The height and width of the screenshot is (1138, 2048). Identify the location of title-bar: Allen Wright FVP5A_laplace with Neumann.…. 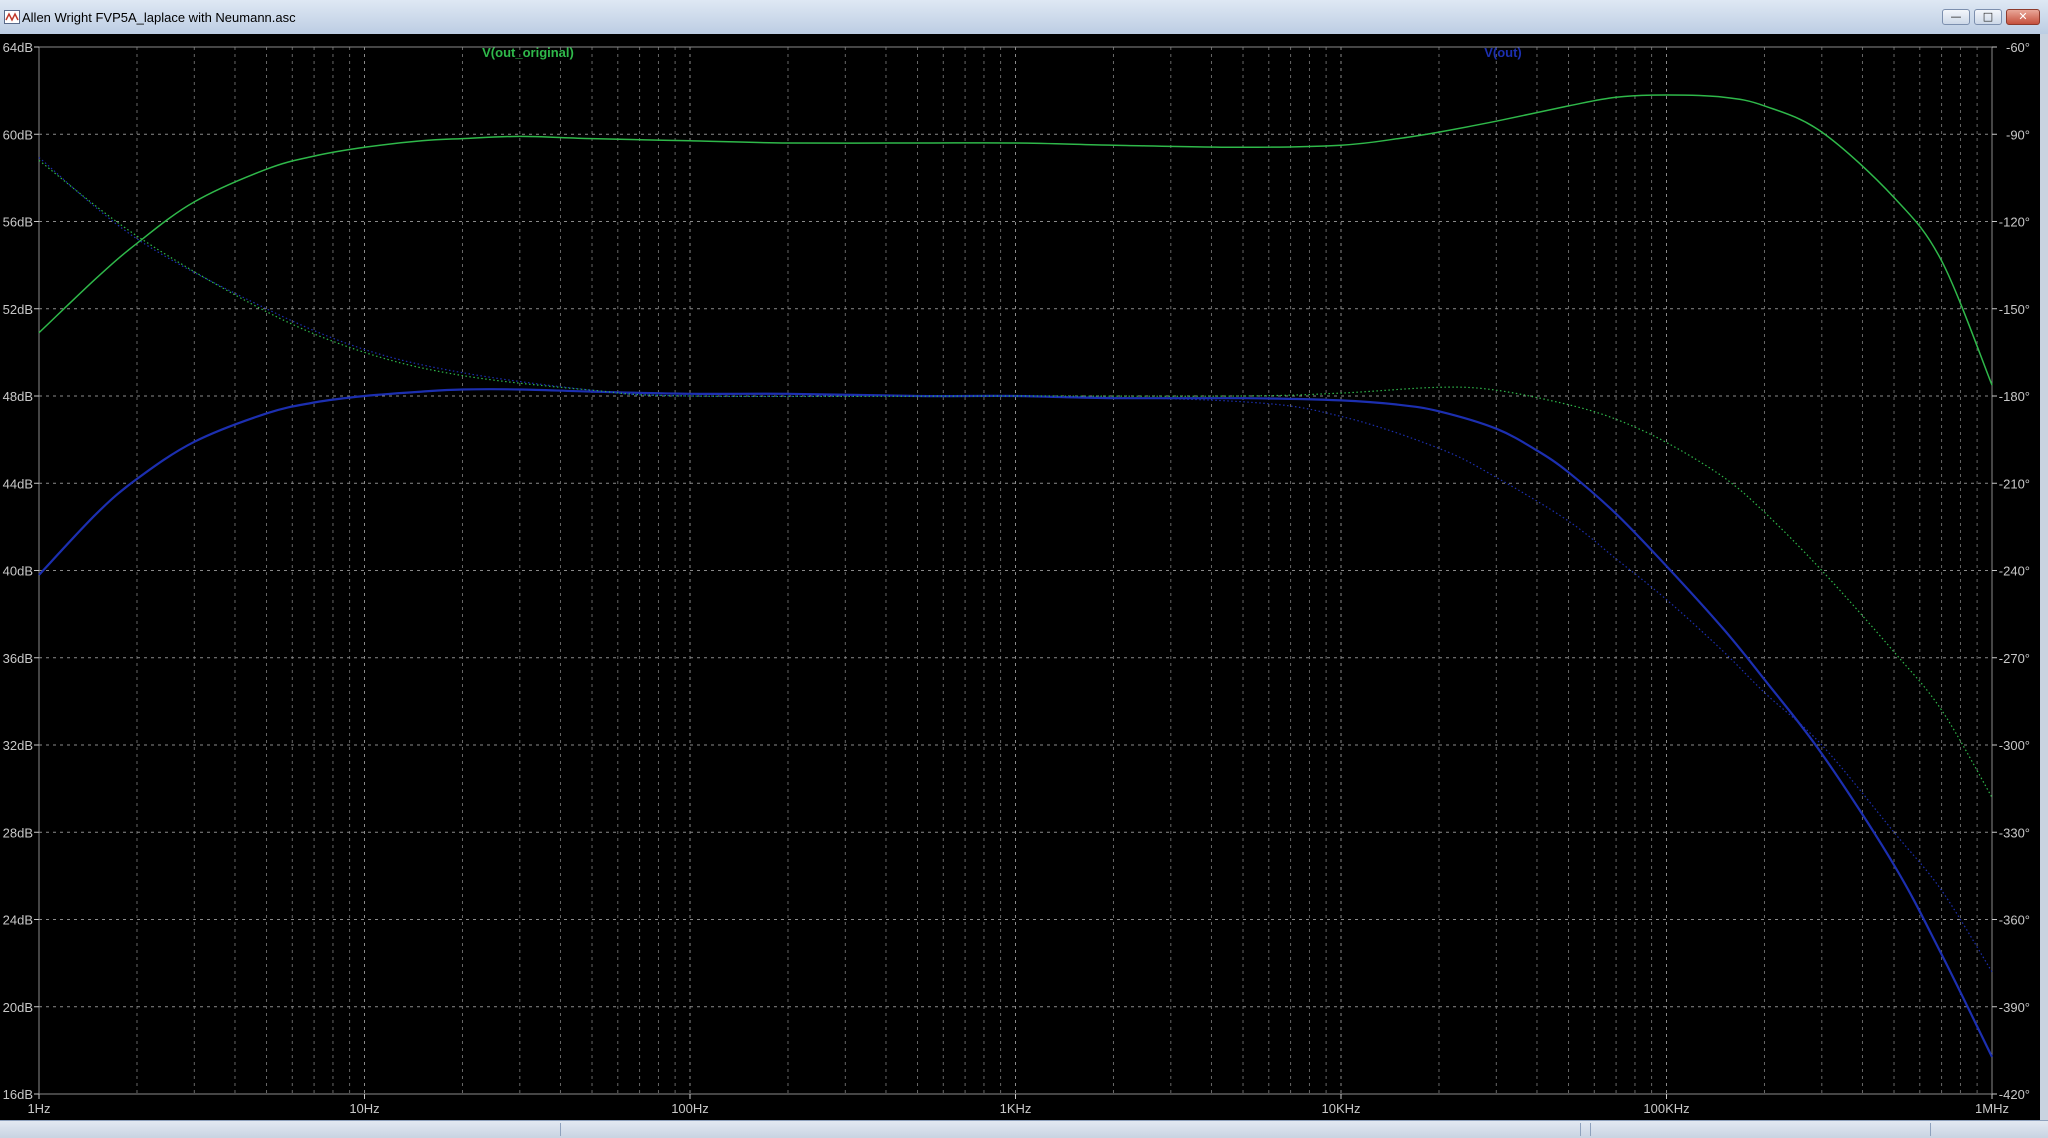
(1024, 17).